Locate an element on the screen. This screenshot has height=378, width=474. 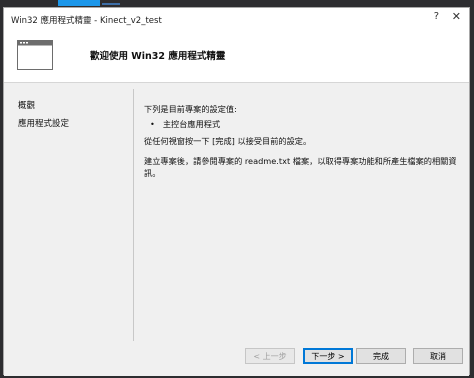
ide-tab-indicator is located at coordinates (111, 4).